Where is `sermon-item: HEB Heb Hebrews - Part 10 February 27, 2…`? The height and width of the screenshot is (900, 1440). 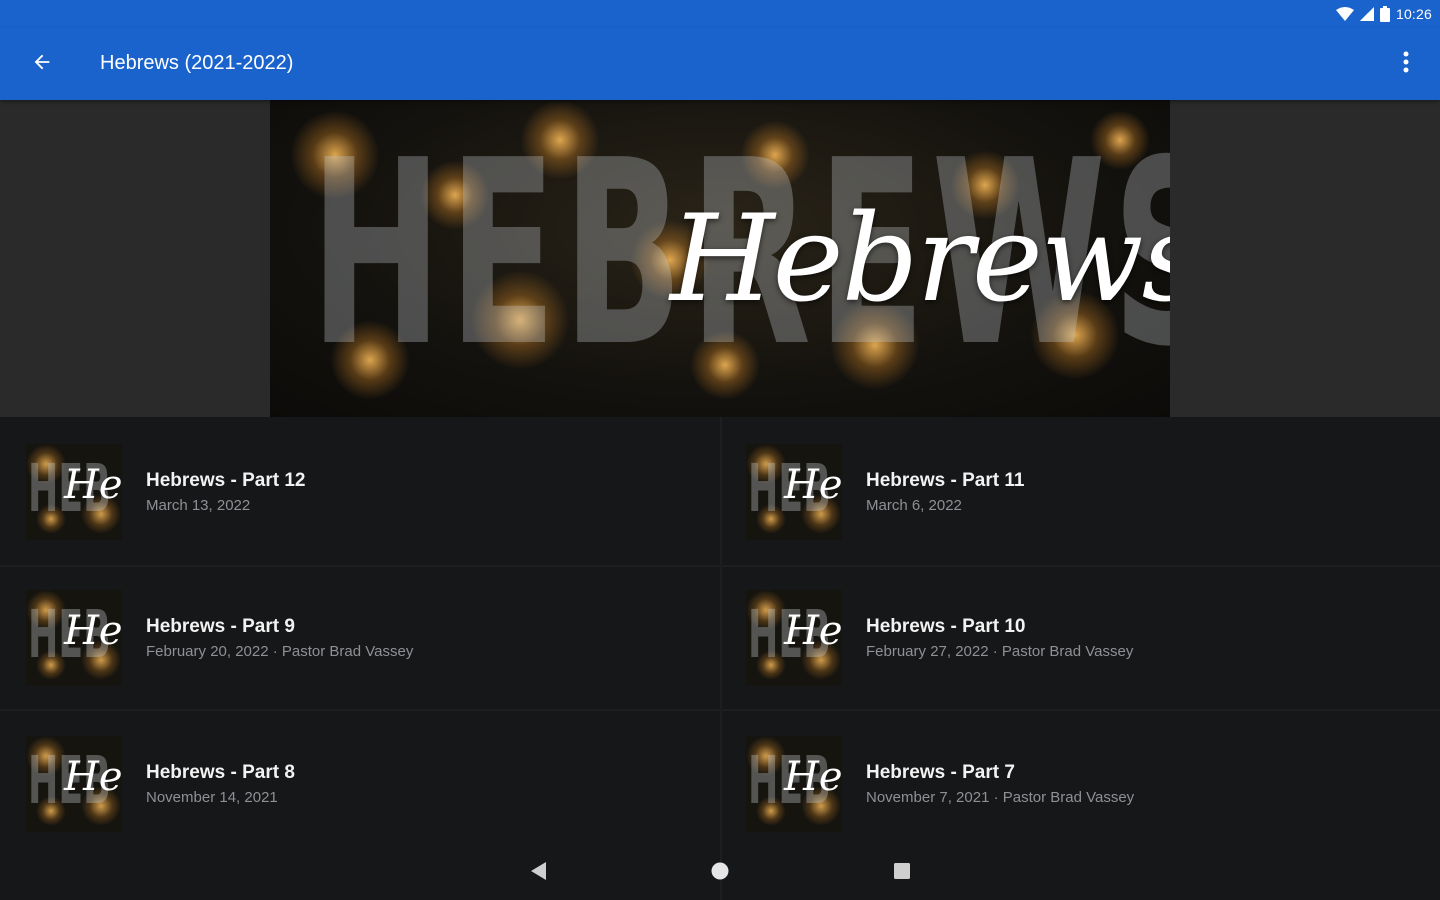
sermon-item: HEB Heb Hebrews - Part 10 February 27, 2… is located at coordinates (1080, 636).